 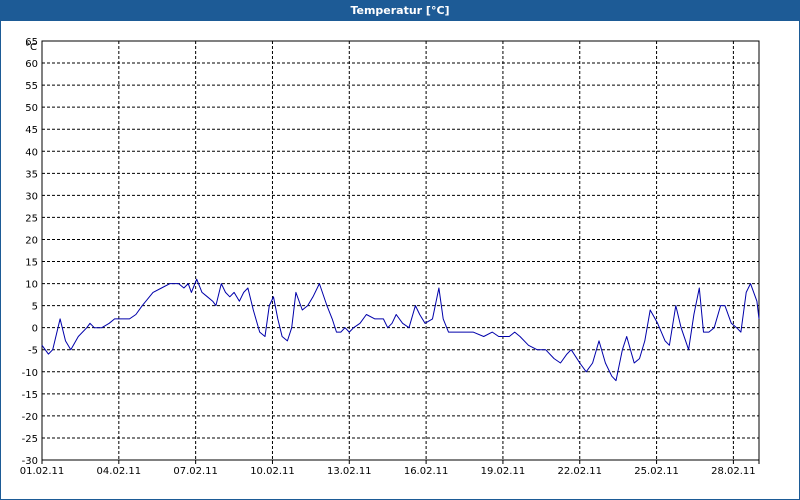 I want to click on x-tick-label: 07.02.11, so click(x=195, y=471).